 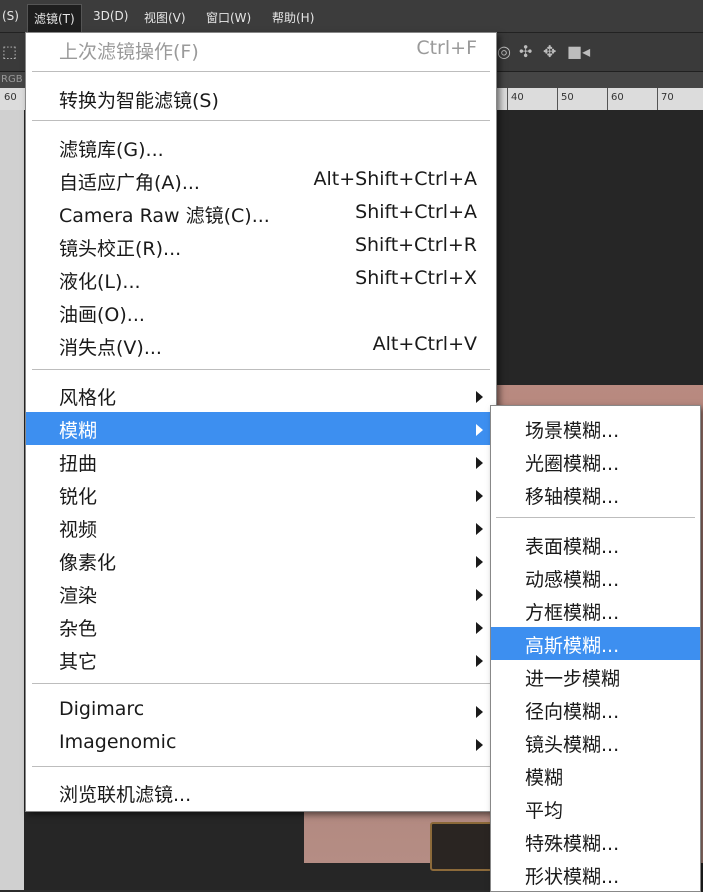 What do you see at coordinates (293, 17) in the screenshot?
I see `menu-help: 帮助(H)` at bounding box center [293, 17].